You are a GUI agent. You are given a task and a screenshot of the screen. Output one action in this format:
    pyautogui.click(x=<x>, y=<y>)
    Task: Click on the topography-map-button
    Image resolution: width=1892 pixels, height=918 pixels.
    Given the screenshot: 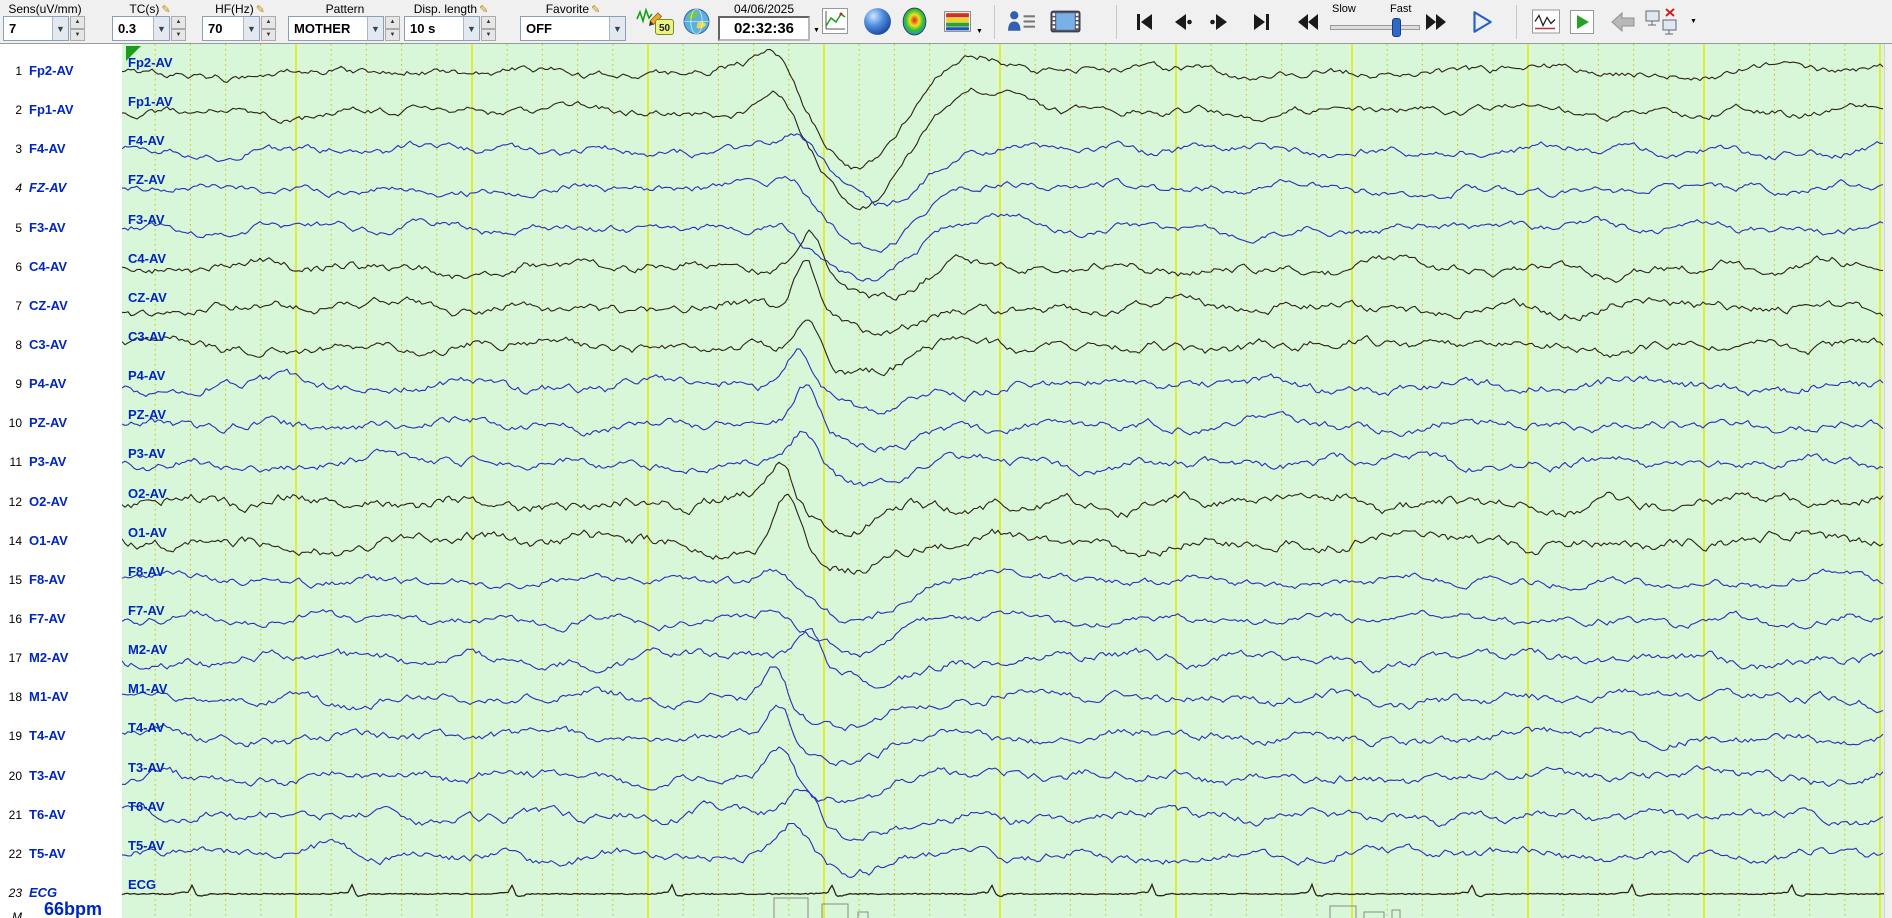 What is the action you would take?
    pyautogui.click(x=914, y=21)
    